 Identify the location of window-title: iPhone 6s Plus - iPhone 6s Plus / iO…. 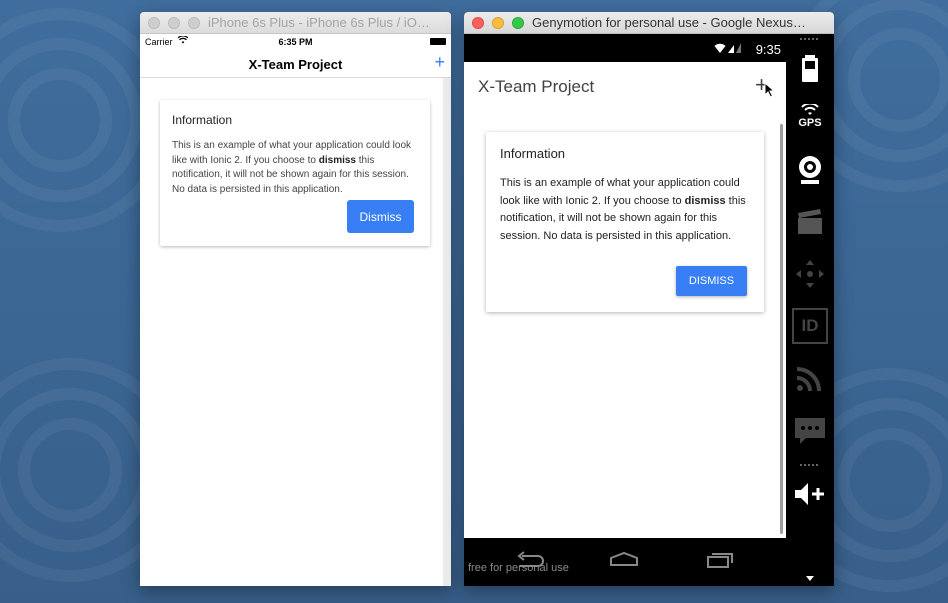
(319, 22).